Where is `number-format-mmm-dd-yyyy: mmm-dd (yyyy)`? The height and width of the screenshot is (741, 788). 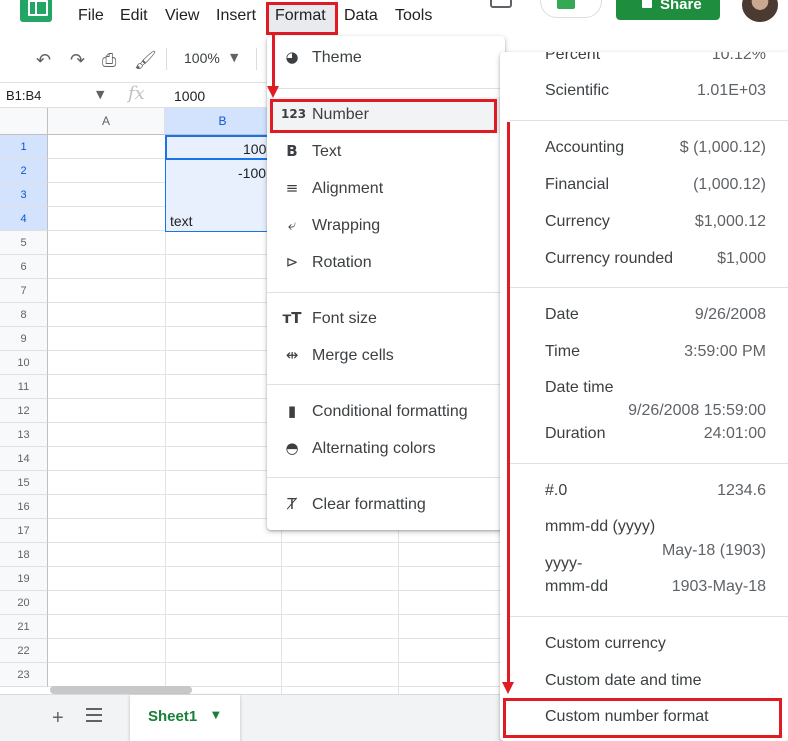 number-format-mmm-dd-yyyy: mmm-dd (yyyy) is located at coordinates (600, 527).